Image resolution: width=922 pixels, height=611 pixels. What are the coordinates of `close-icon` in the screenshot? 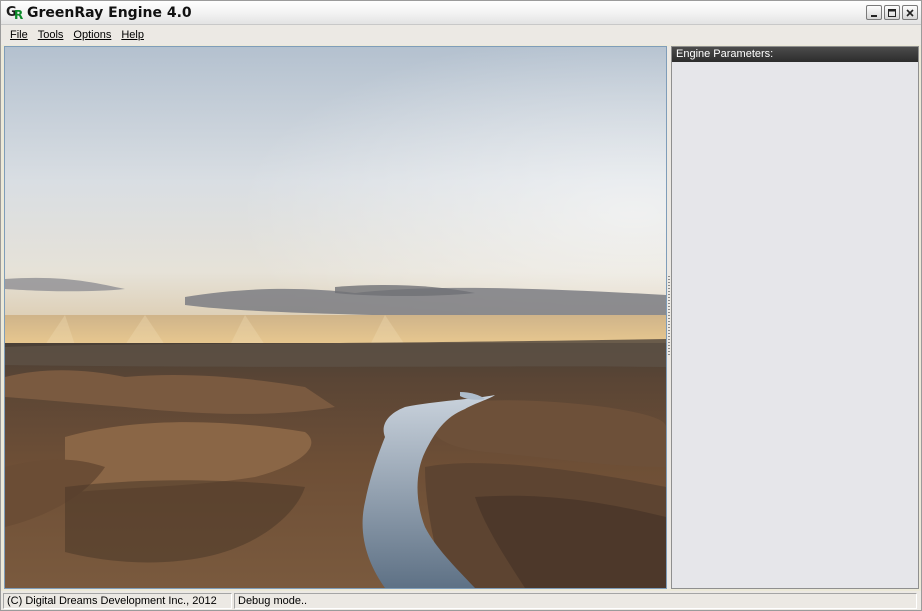 It's located at (910, 13).